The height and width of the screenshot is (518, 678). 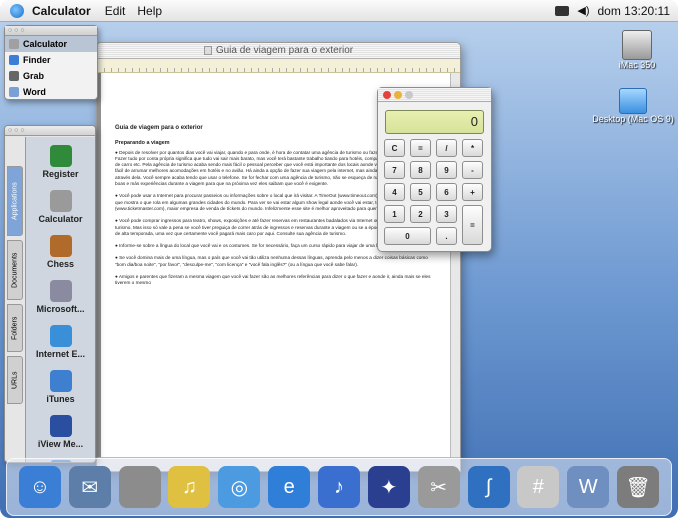 I want to click on calculator-window: 0 C = / * 7 8 9- 4 5 6 +1 2 3 = 0., so click(x=434, y=169).